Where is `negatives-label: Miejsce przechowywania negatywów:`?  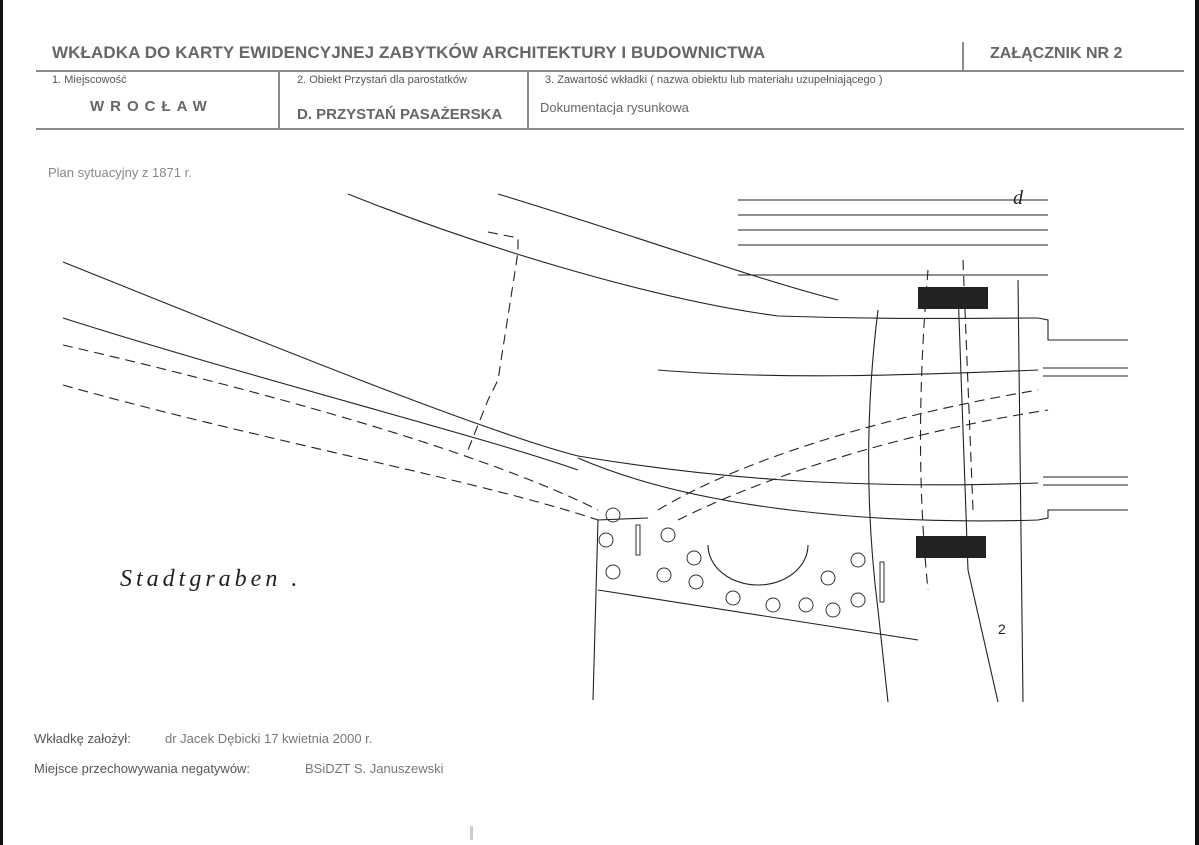 negatives-label: Miejsce przechowywania negatywów: is located at coordinates (142, 768).